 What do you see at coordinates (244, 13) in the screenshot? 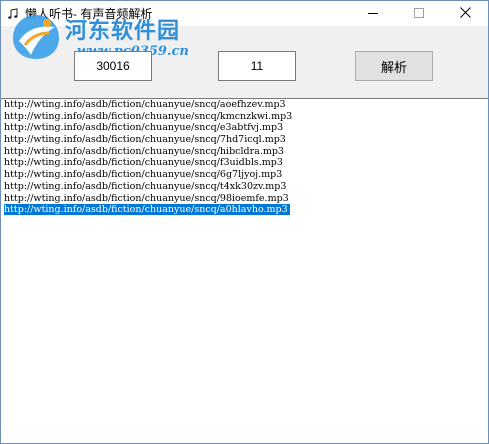
I see `title-bar: 懒人听书- 有声音频解析` at bounding box center [244, 13].